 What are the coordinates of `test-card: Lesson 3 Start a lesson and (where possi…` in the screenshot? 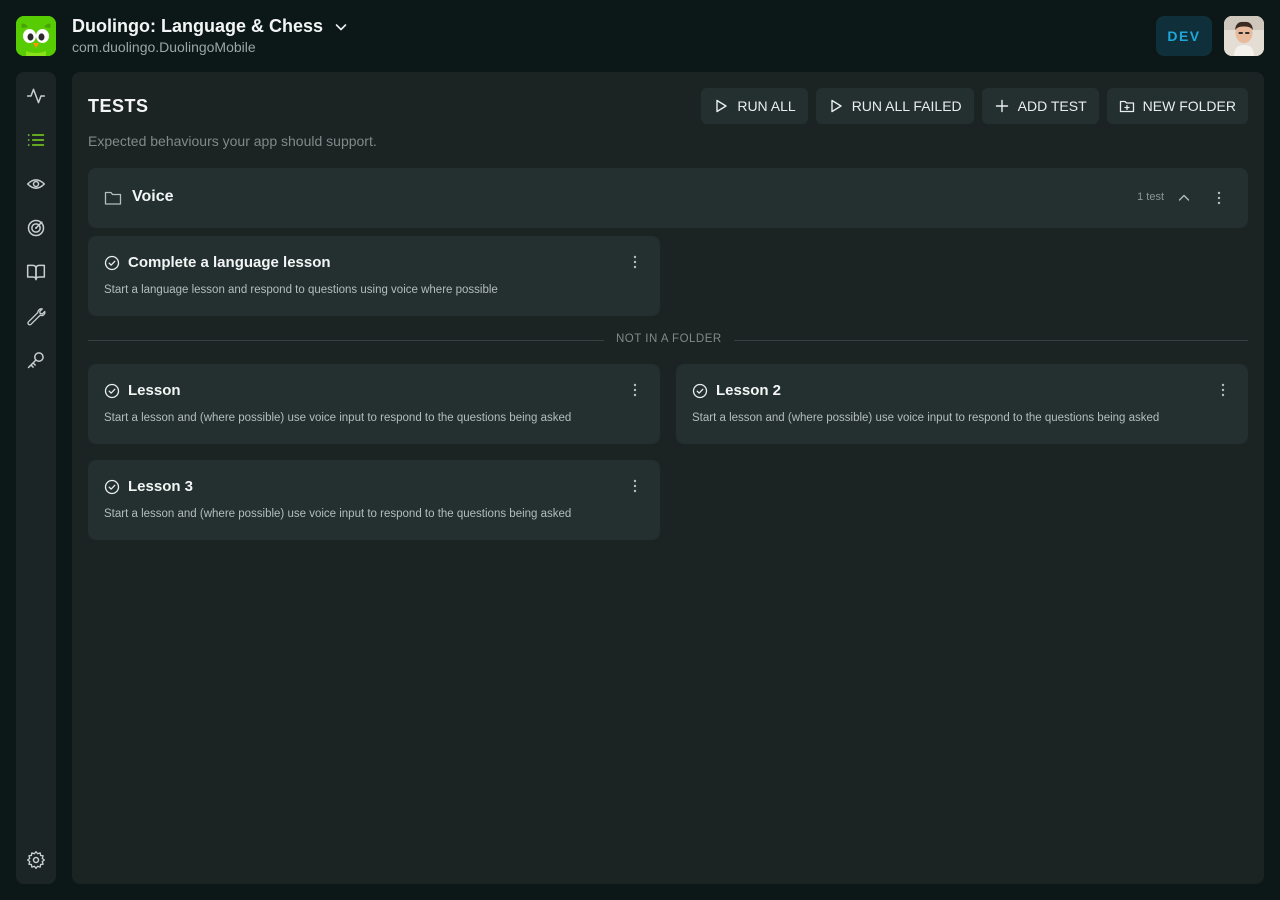 It's located at (374, 500).